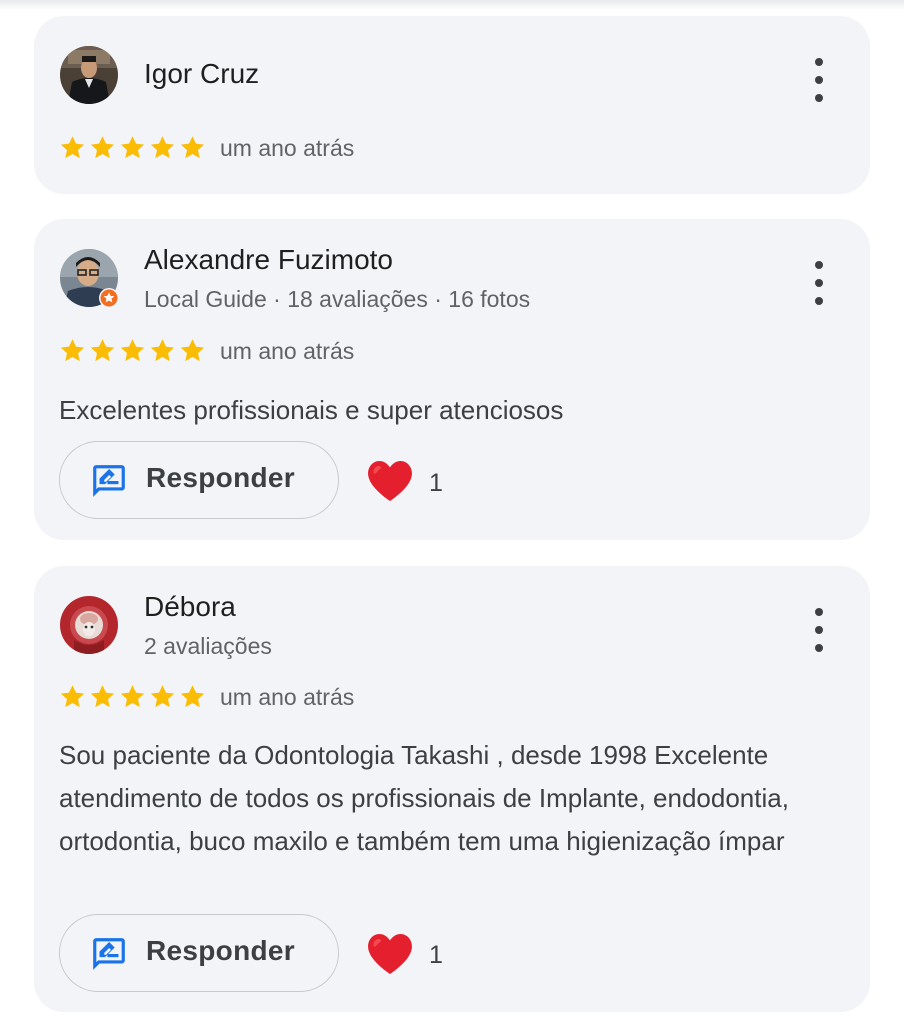 The width and height of the screenshot is (904, 1024). I want to click on reviewer-name: Igor Cruz, so click(201, 74).